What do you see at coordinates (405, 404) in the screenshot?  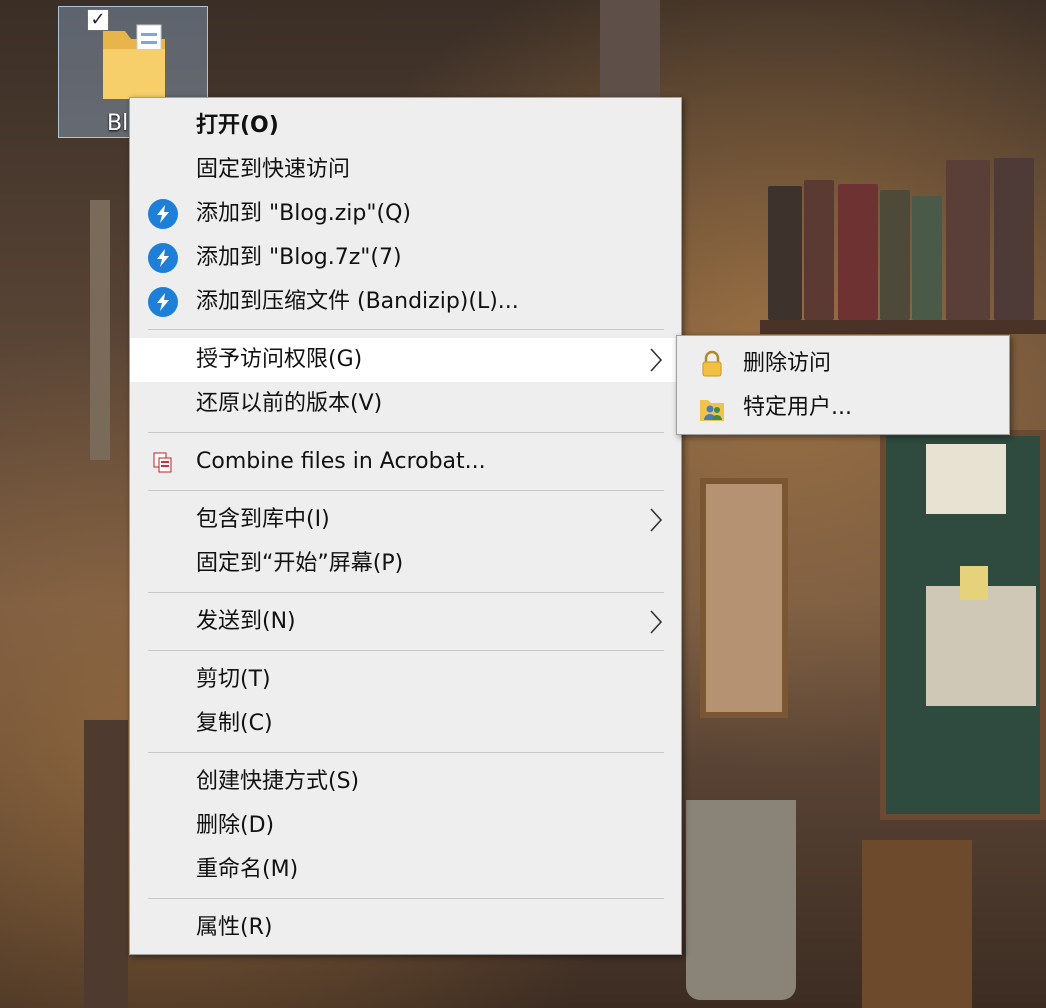 I see `menu-item-restore-versions: 还原以前的版本(V)` at bounding box center [405, 404].